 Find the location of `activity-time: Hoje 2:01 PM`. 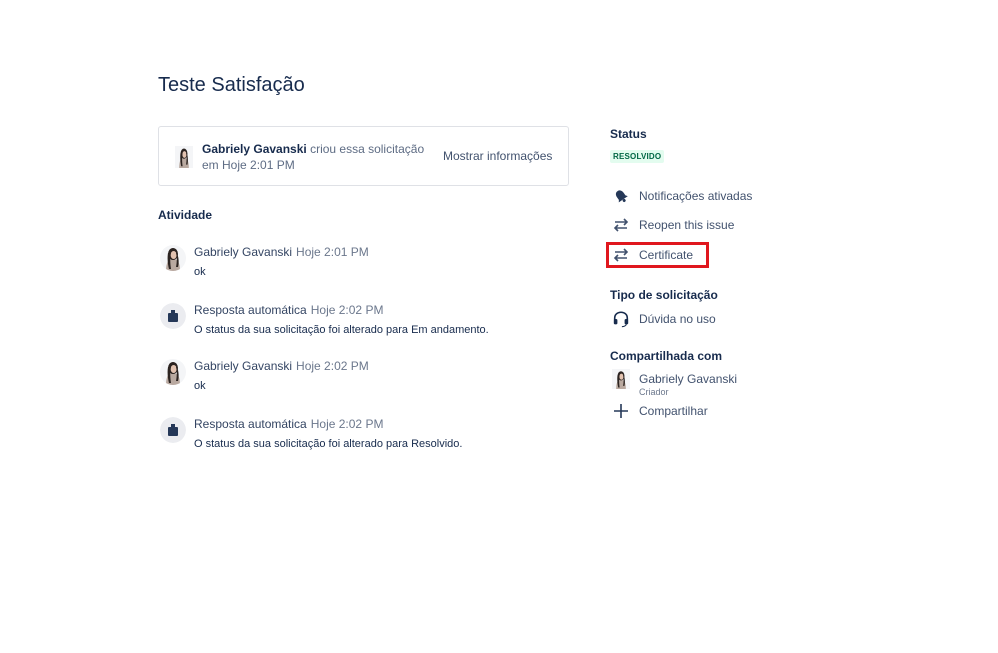

activity-time: Hoje 2:01 PM is located at coordinates (332, 252).